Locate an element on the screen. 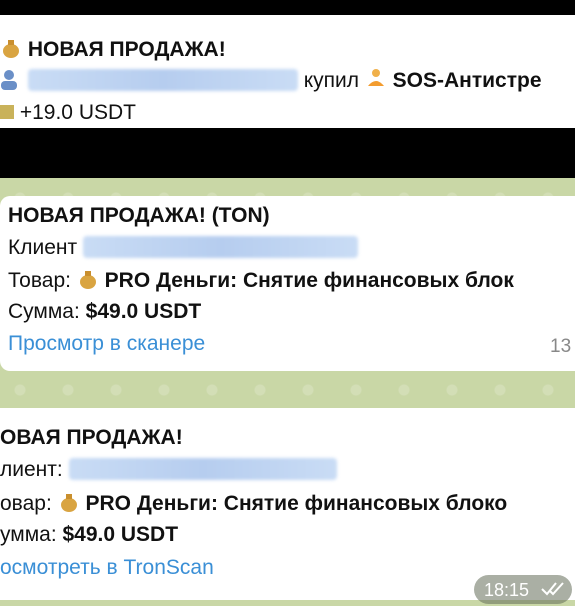 Image resolution: width=575 pixels, height=606 pixels. read-checkmarks-icon is located at coordinates (553, 590).